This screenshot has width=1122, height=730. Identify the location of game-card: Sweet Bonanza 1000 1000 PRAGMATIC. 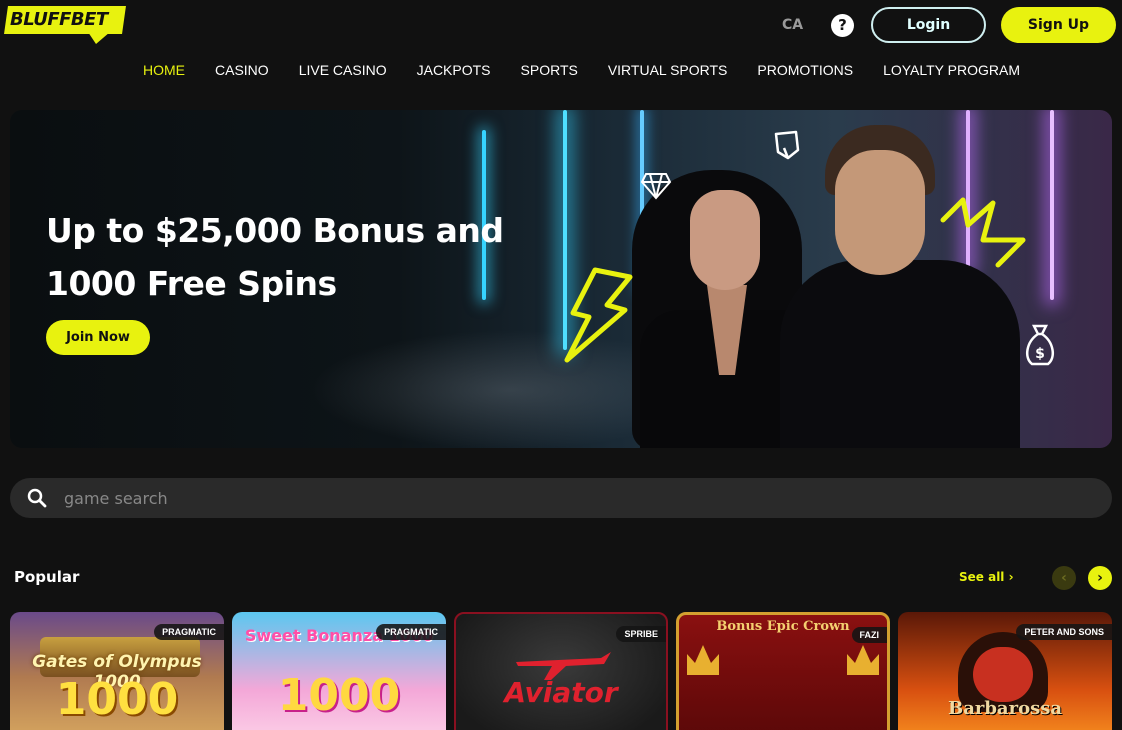
(339, 671).